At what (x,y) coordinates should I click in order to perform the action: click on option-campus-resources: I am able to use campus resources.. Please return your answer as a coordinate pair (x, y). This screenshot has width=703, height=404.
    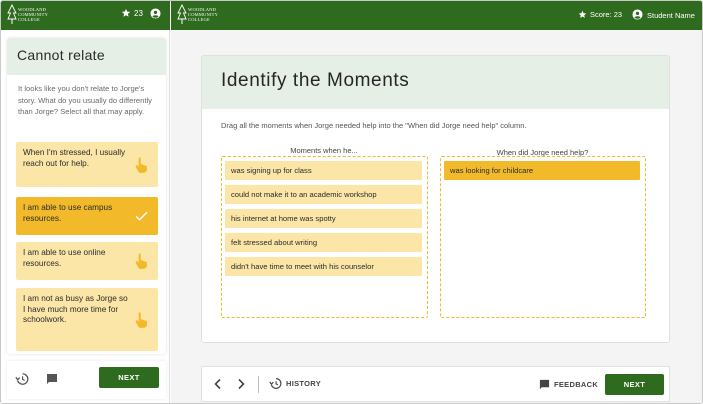
    Looking at the image, I should click on (87, 216).